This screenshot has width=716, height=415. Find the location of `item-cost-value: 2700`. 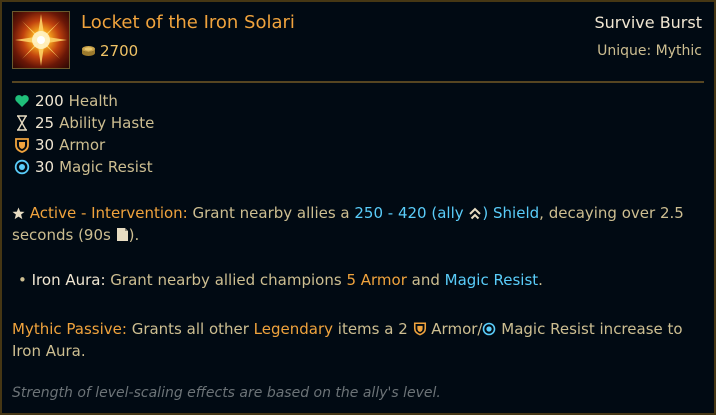

item-cost-value: 2700 is located at coordinates (119, 51).